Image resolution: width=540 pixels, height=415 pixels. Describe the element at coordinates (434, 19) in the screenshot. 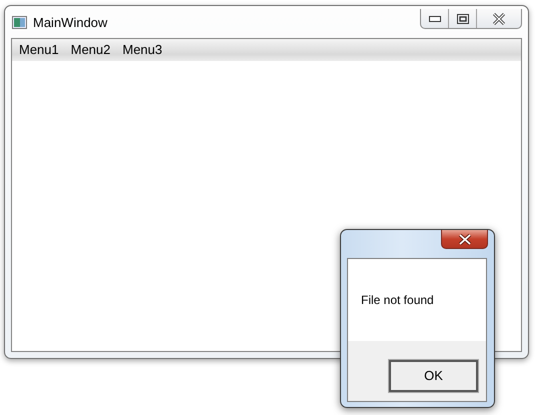

I see `minimize-icon` at that location.